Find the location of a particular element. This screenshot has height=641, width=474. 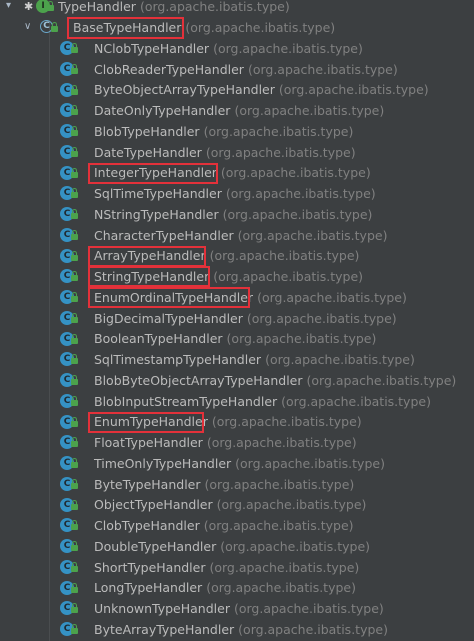

base-label: BaseTypeHandler (org.apache.ibatis.type) is located at coordinates (204, 27).